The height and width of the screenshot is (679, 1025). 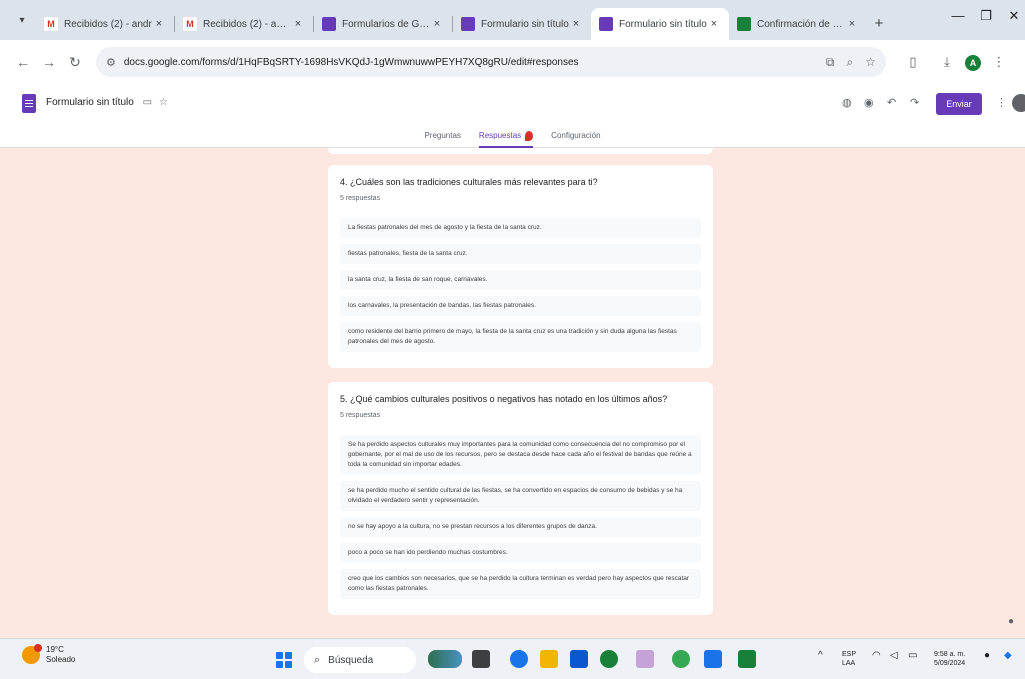 I want to click on browser-tab: M Recibidos (2) - asaor ×, so click(x=244, y=24).